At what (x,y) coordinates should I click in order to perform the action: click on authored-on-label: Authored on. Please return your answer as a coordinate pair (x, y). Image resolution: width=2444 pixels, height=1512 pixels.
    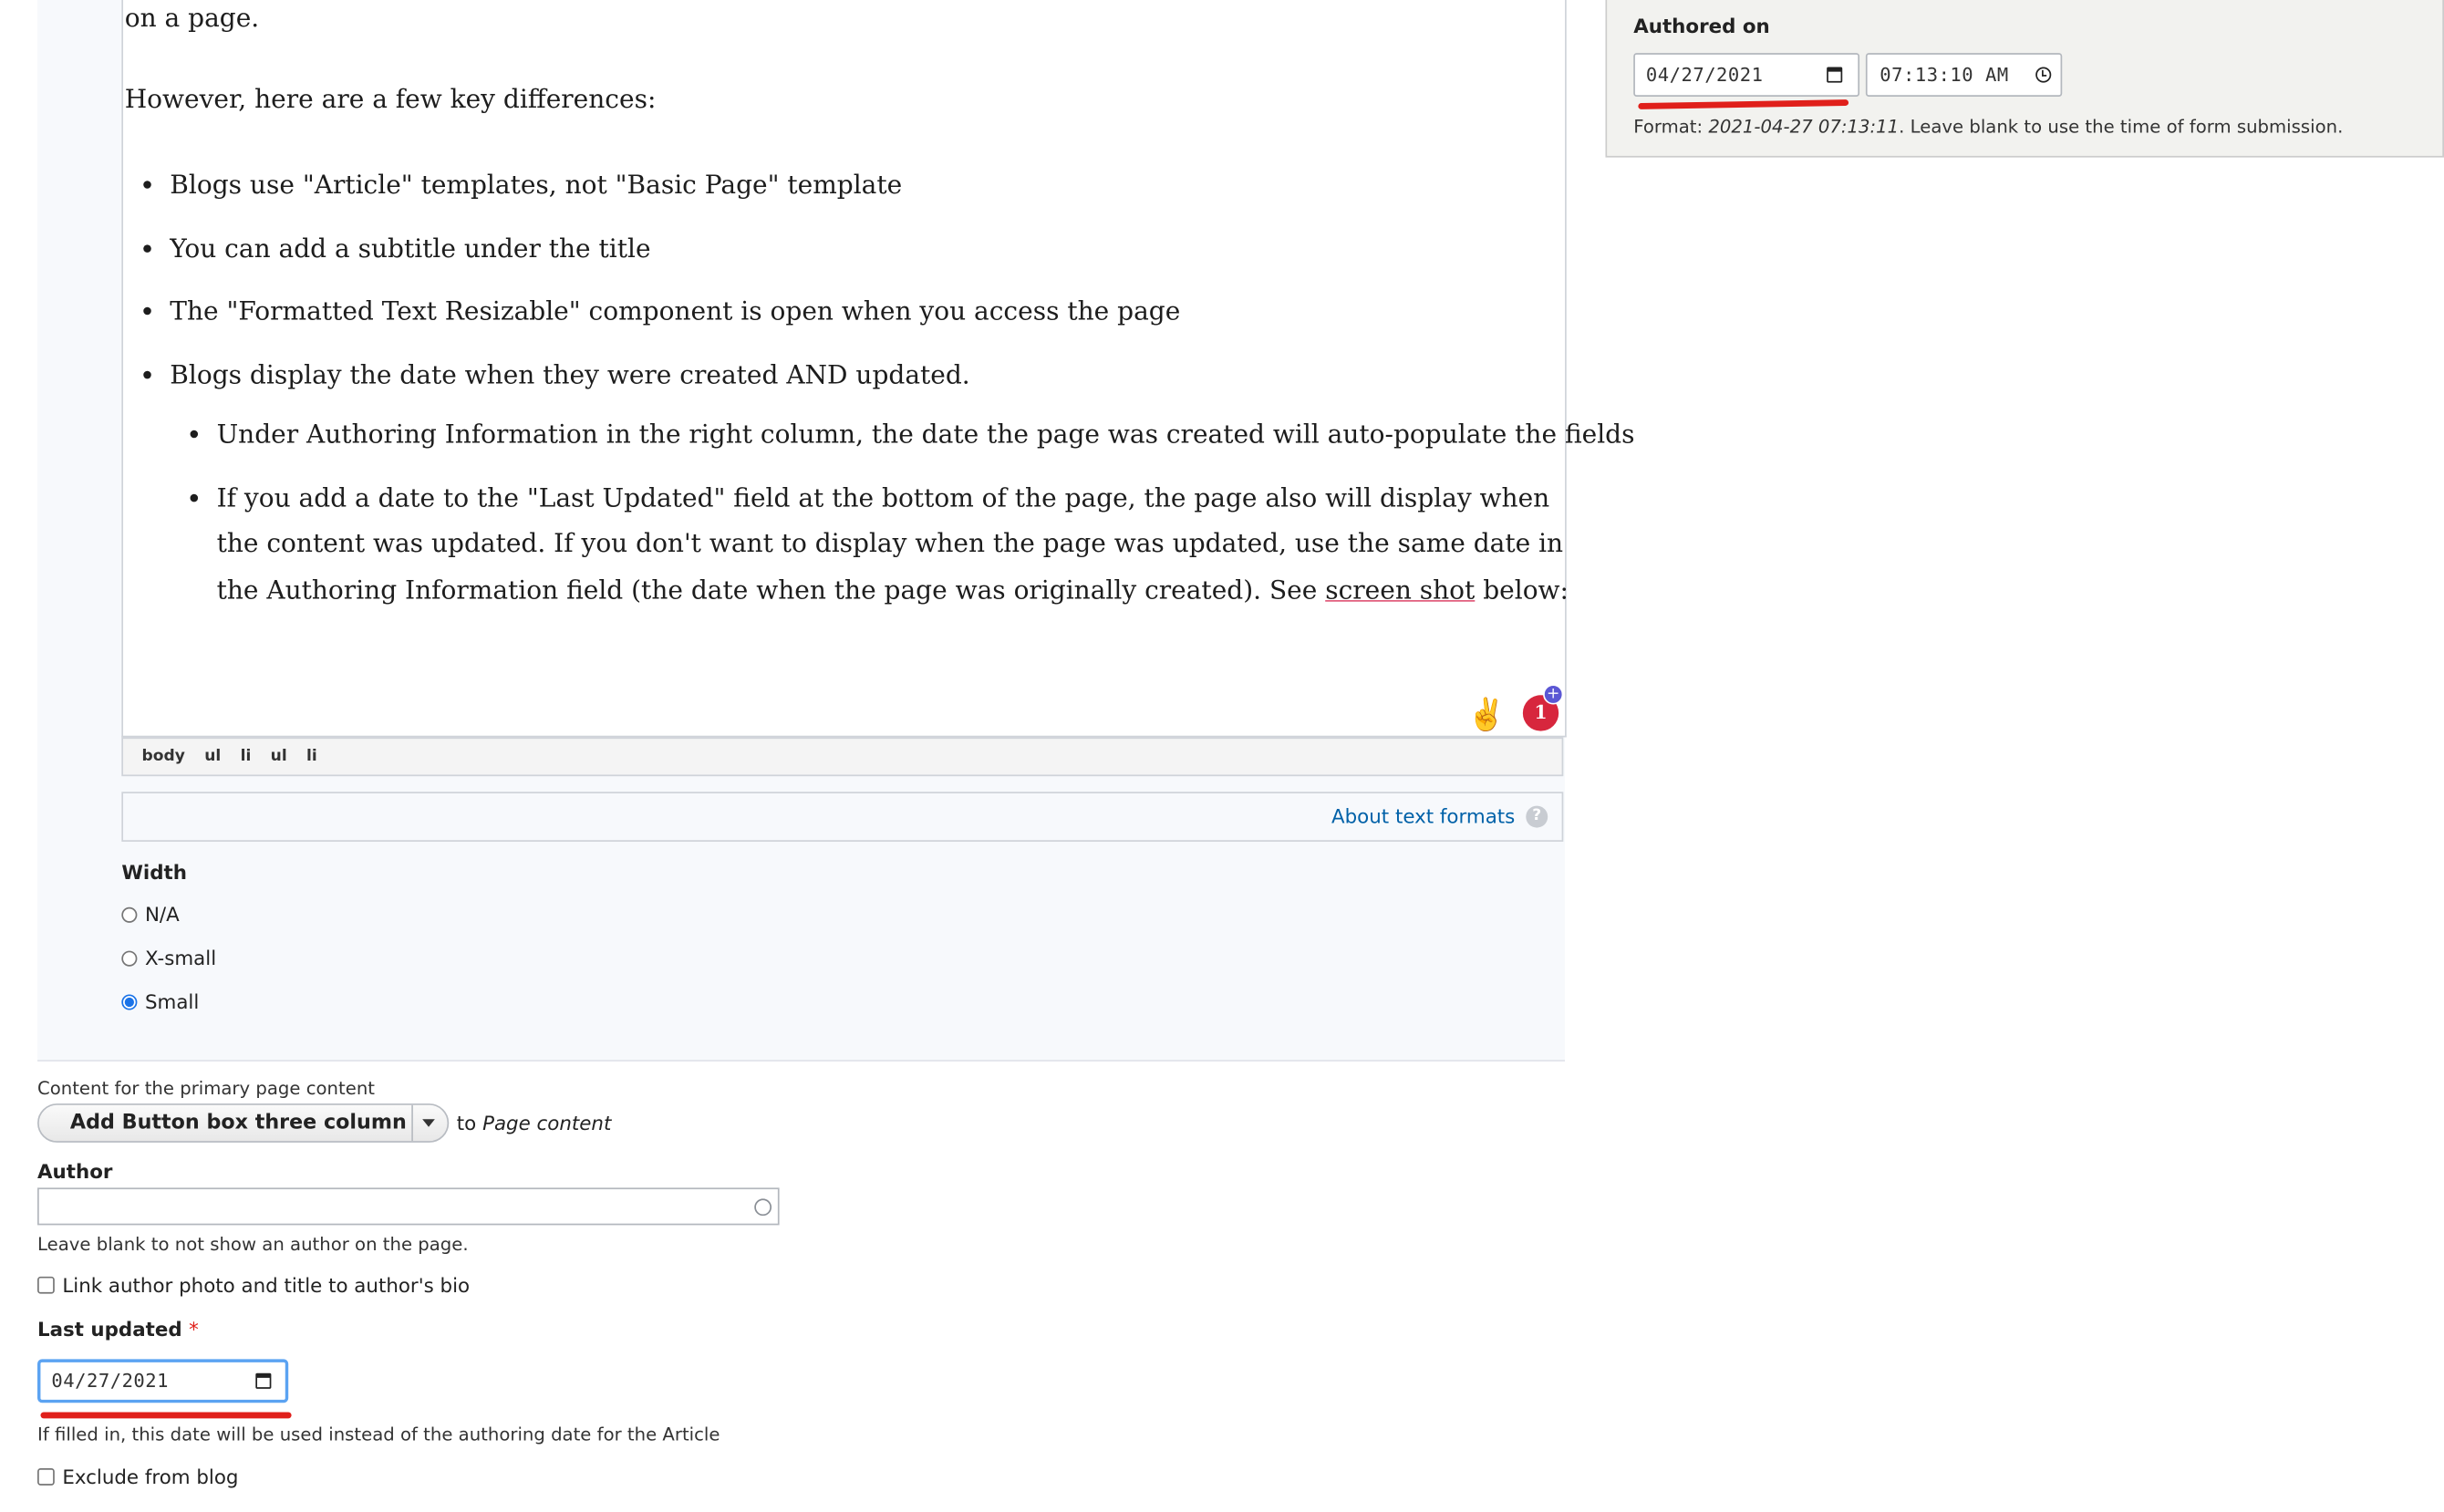
    Looking at the image, I should click on (1702, 26).